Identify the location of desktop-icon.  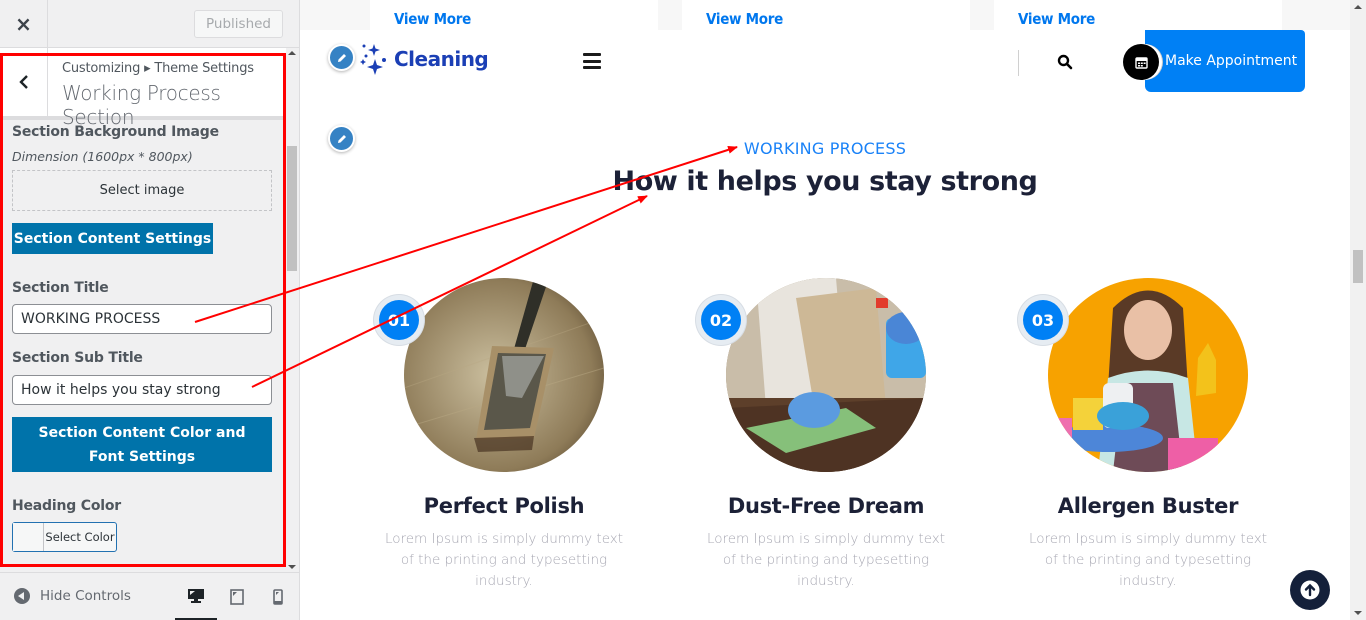
(196, 595).